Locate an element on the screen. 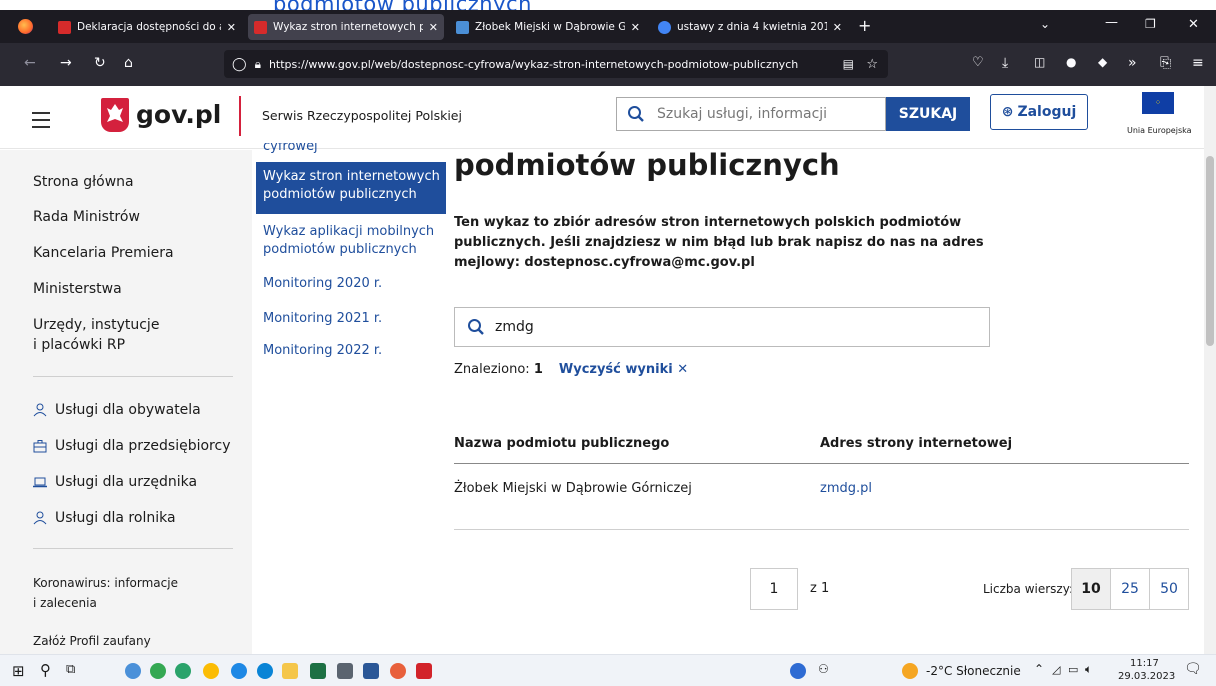 The width and height of the screenshot is (1216, 686). scrollbar-thumb is located at coordinates (1210, 251).